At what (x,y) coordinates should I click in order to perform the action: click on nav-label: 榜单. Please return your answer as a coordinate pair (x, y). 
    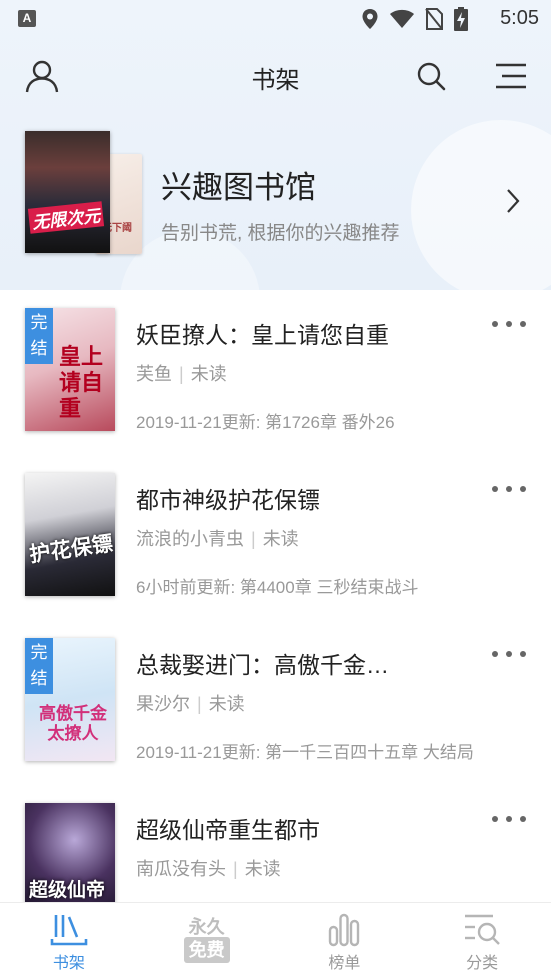
    Looking at the image, I should click on (344, 963).